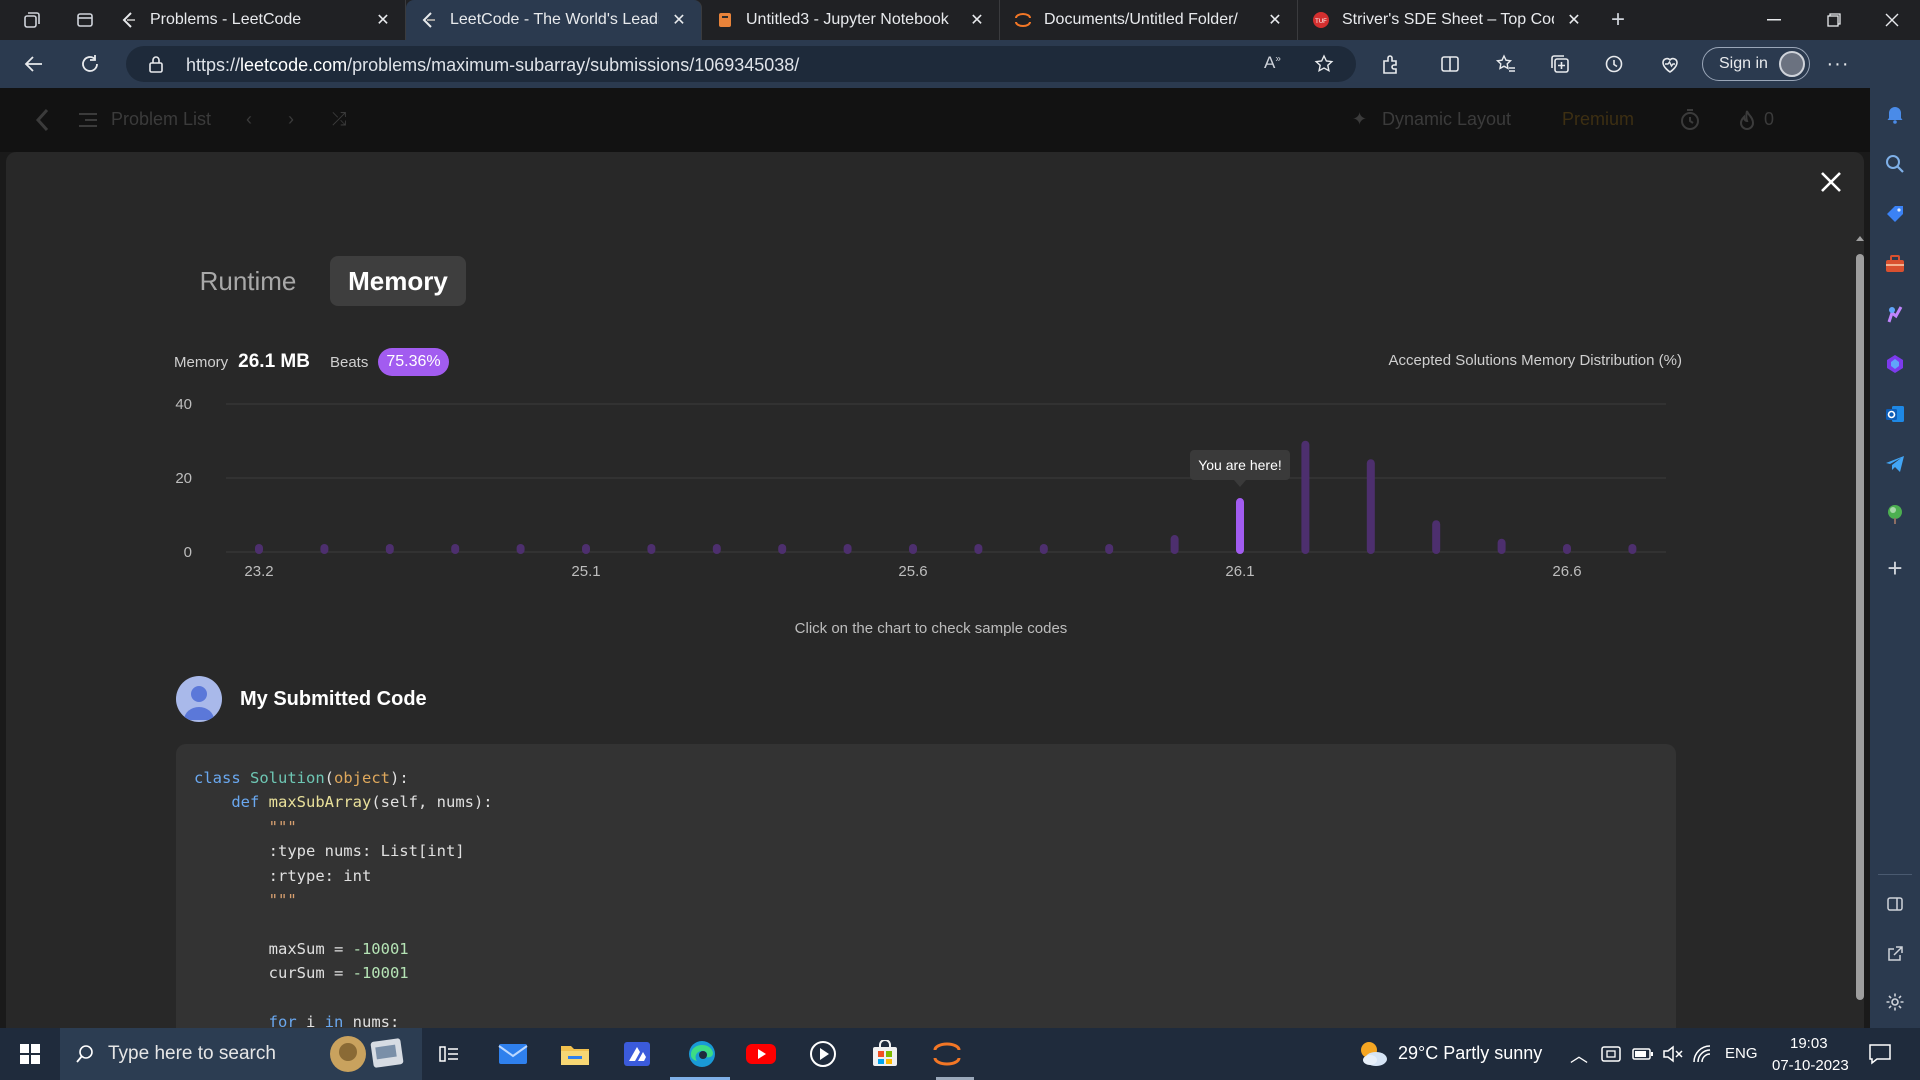  I want to click on collections-icon, so click(1560, 64).